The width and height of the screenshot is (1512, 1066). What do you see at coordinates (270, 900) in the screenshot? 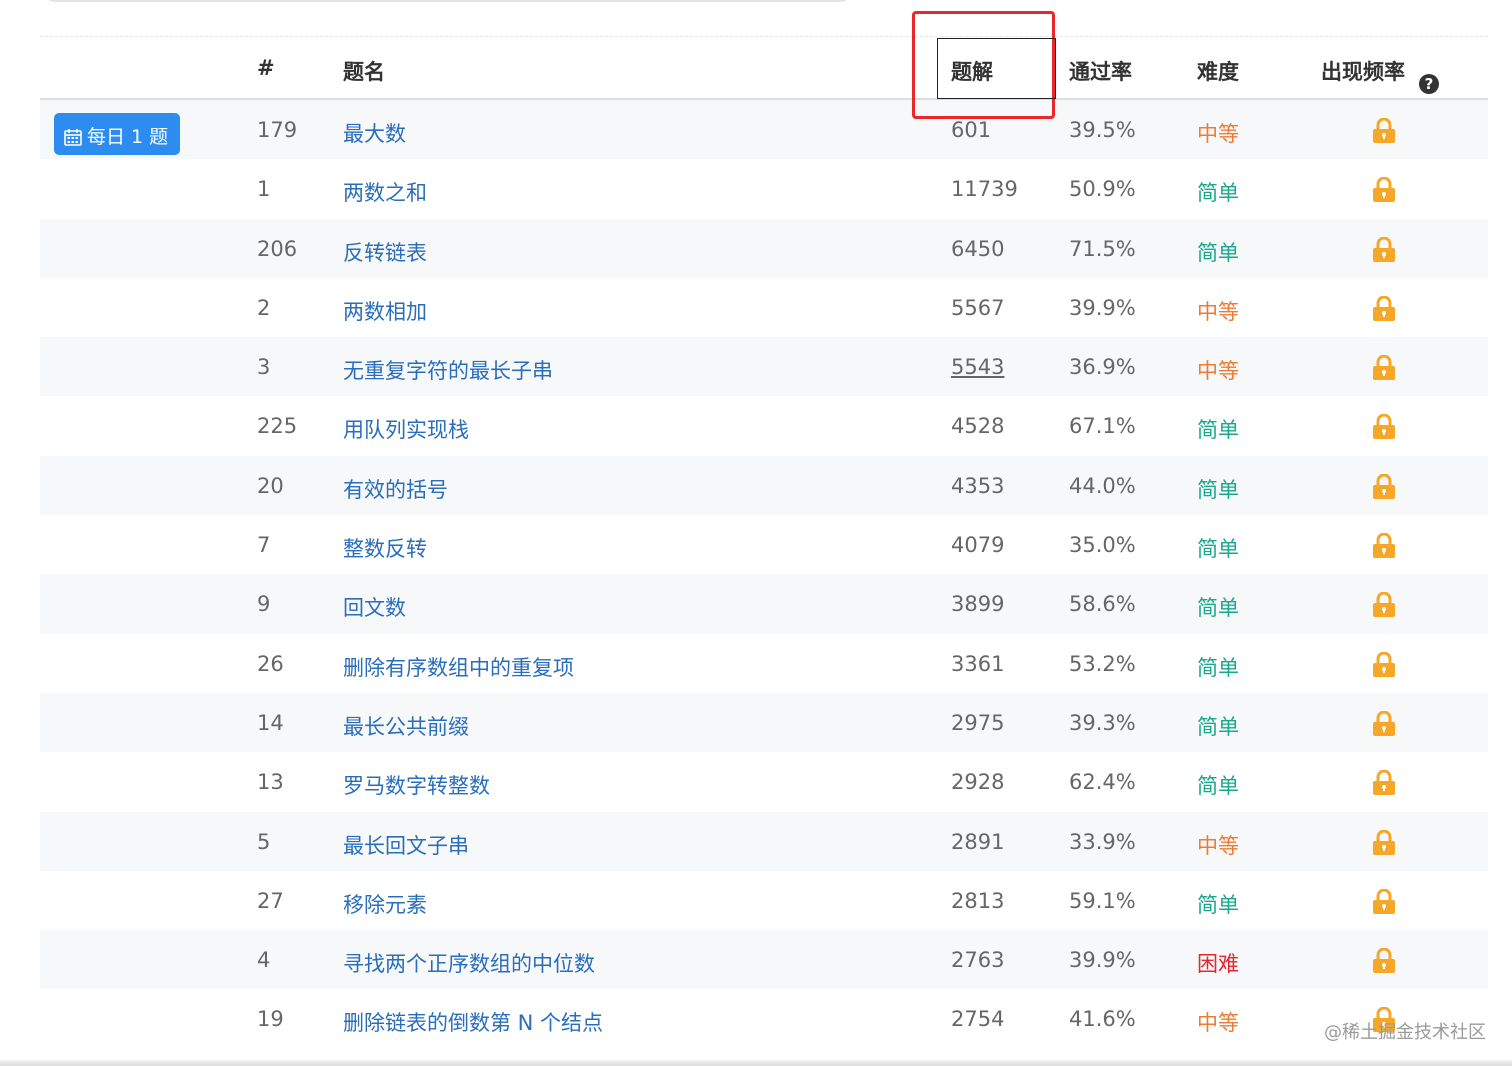
I see `problem-number: 27` at bounding box center [270, 900].